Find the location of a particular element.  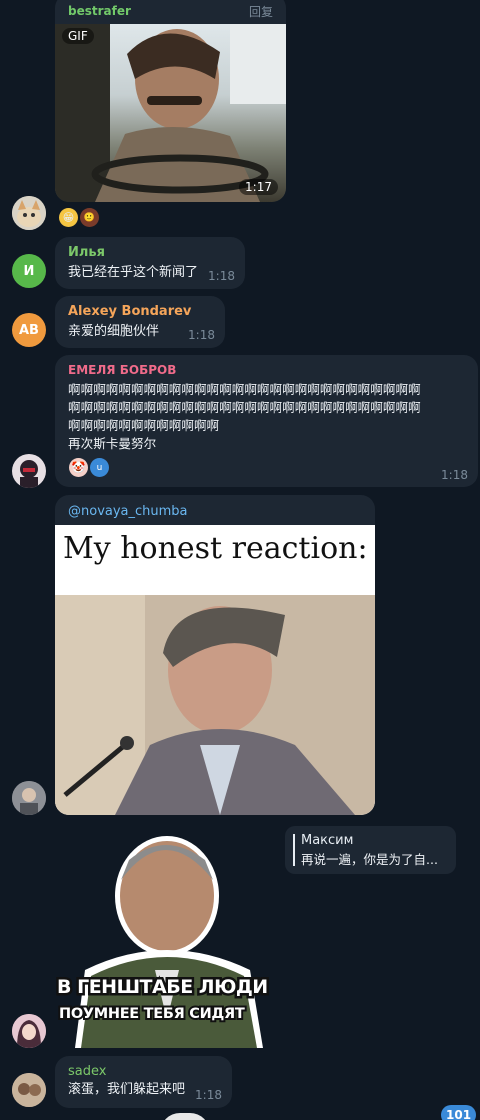

message-text: 滚蛋，我们躲起来吧 is located at coordinates (127, 1089).